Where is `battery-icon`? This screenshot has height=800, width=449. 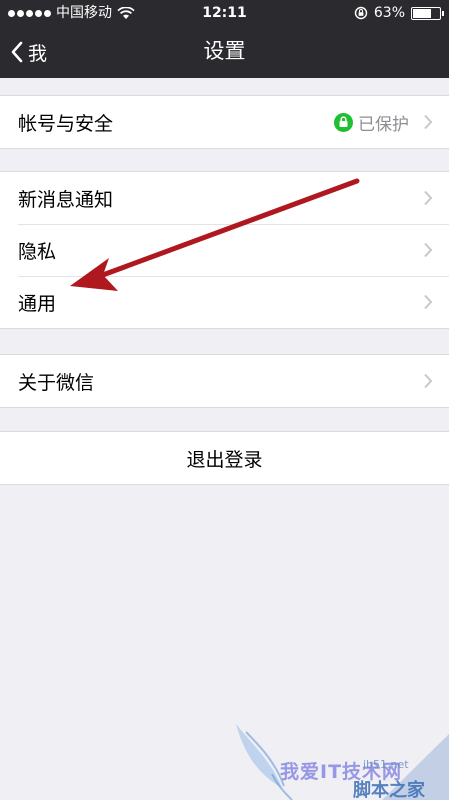 battery-icon is located at coordinates (427, 13).